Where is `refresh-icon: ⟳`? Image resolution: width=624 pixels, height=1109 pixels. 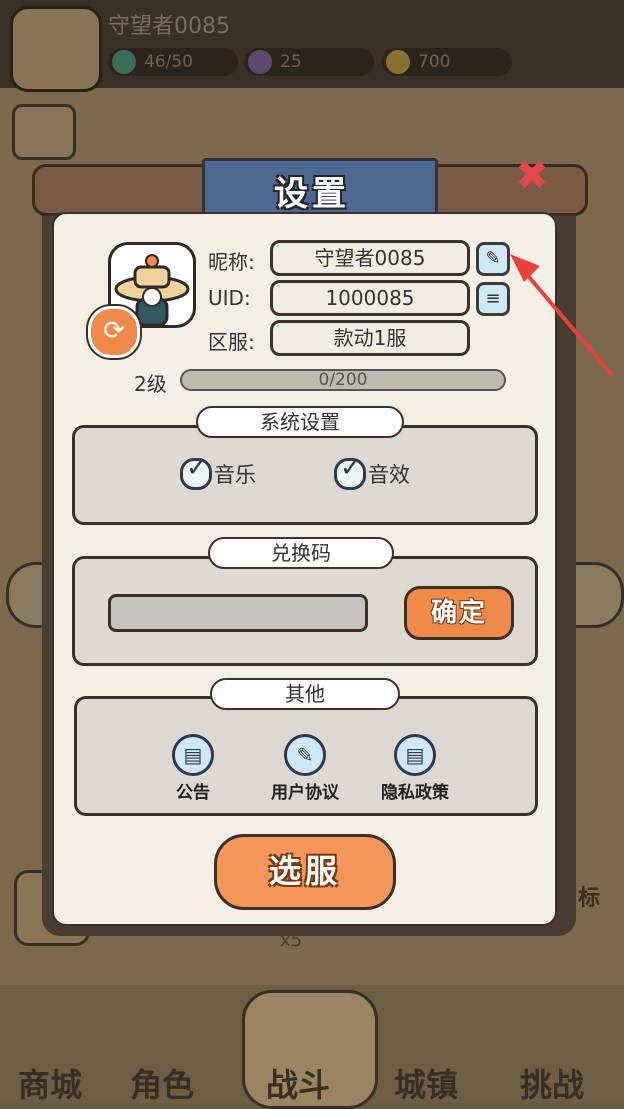 refresh-icon: ⟳ is located at coordinates (114, 331).